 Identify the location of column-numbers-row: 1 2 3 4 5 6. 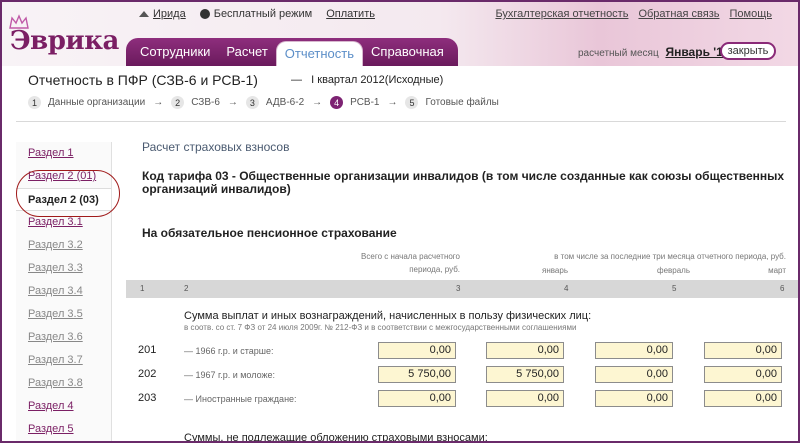
(462, 289).